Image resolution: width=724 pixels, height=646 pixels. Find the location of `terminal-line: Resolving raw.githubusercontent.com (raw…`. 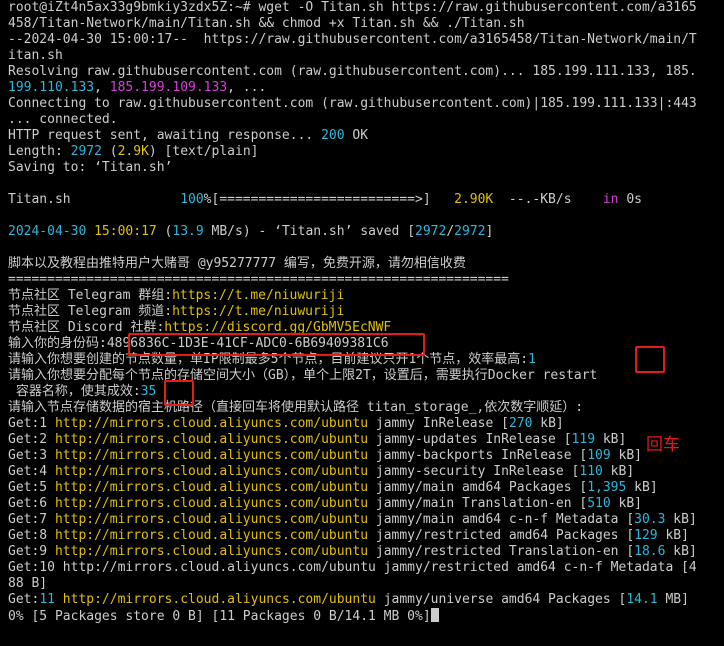

terminal-line: Resolving raw.githubusercontent.com (raw… is located at coordinates (352, 71).